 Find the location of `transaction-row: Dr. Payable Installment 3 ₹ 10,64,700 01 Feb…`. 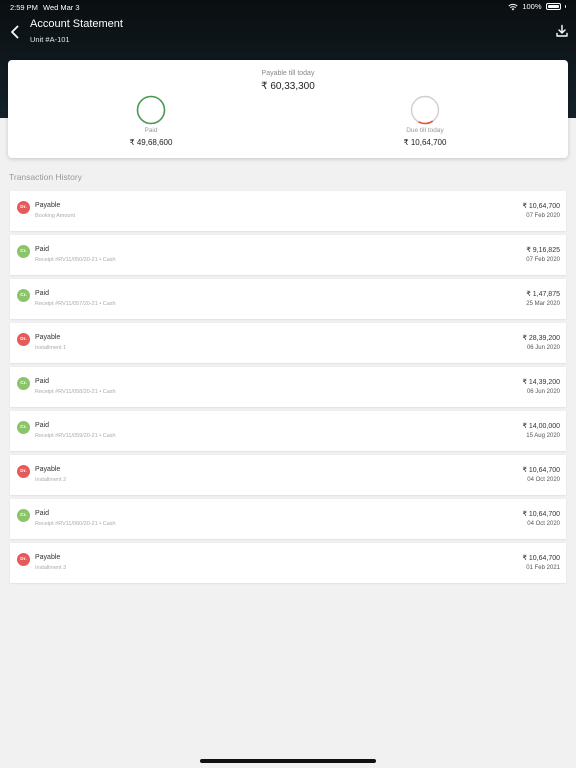

transaction-row: Dr. Payable Installment 3 ₹ 10,64,700 01 Feb… is located at coordinates (288, 563).